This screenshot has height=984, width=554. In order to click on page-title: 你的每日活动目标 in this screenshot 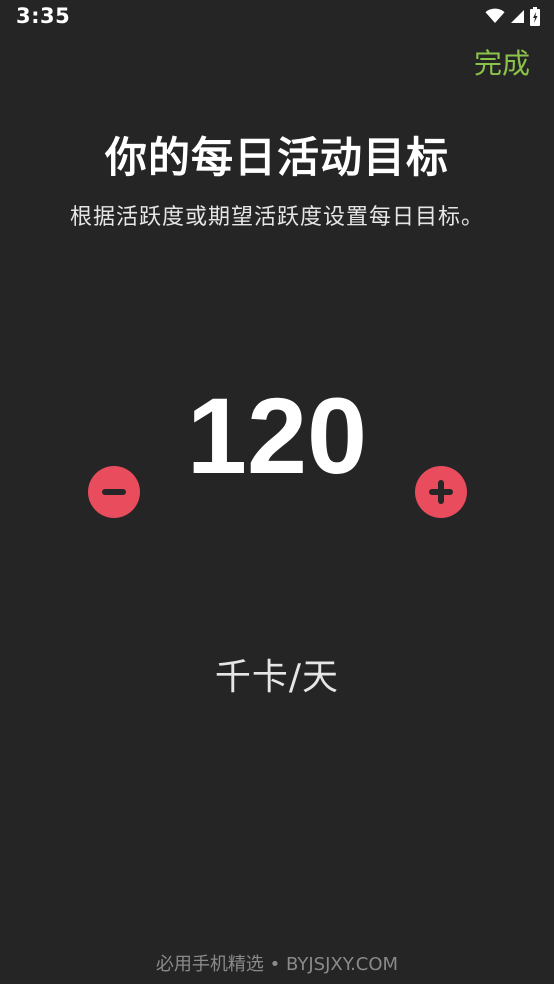, I will do `click(276, 157)`.